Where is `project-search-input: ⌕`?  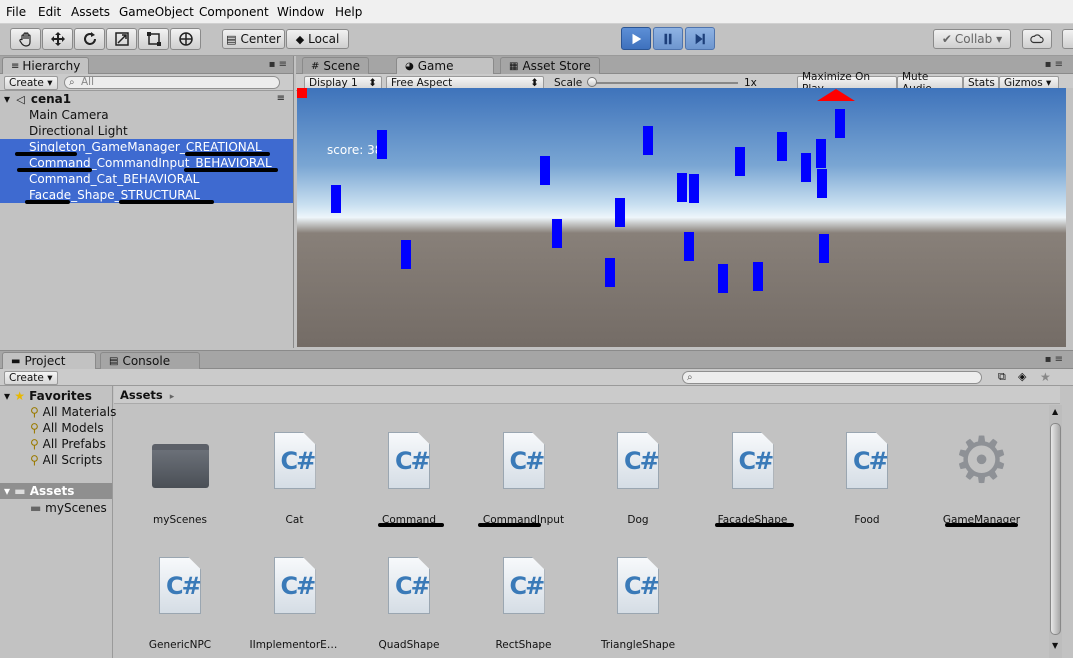
project-search-input: ⌕ is located at coordinates (832, 377).